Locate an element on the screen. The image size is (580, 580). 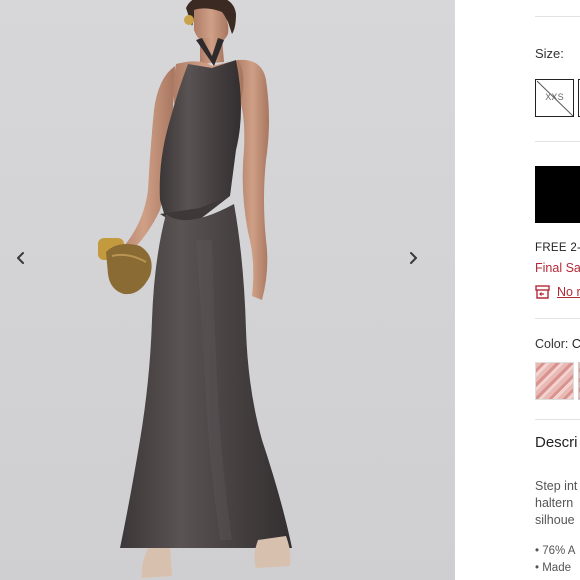
gallery-next-button is located at coordinates (413, 258).